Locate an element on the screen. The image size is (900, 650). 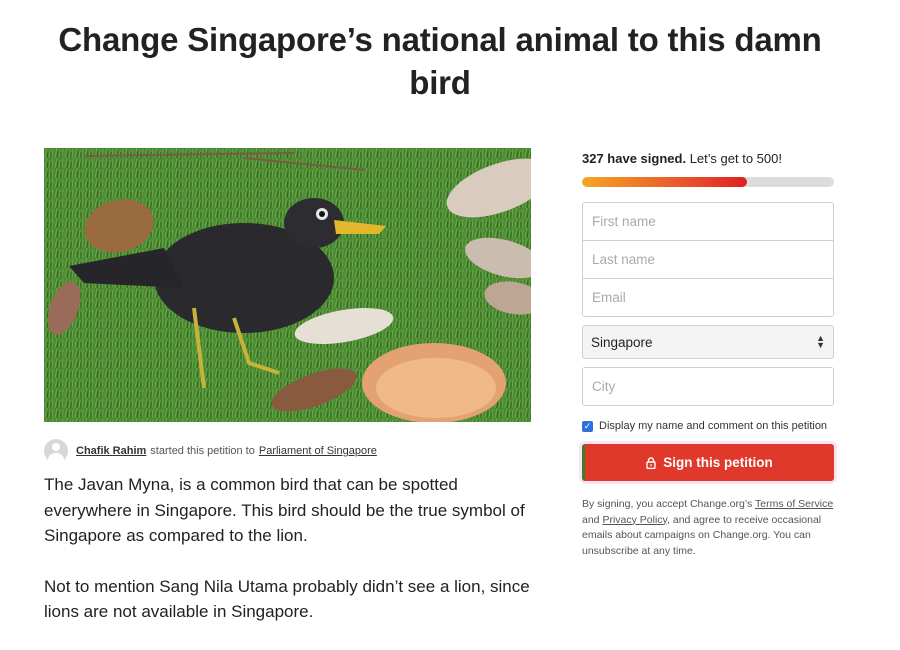
display-name-checkbox: ✓ is located at coordinates (587, 426).